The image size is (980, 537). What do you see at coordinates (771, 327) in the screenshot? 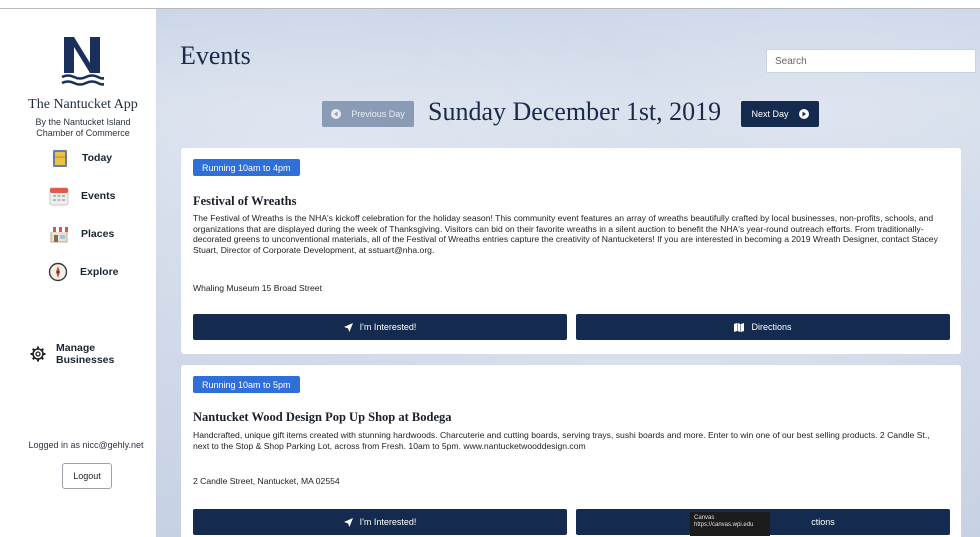
I see `directions-label: Directions` at bounding box center [771, 327].